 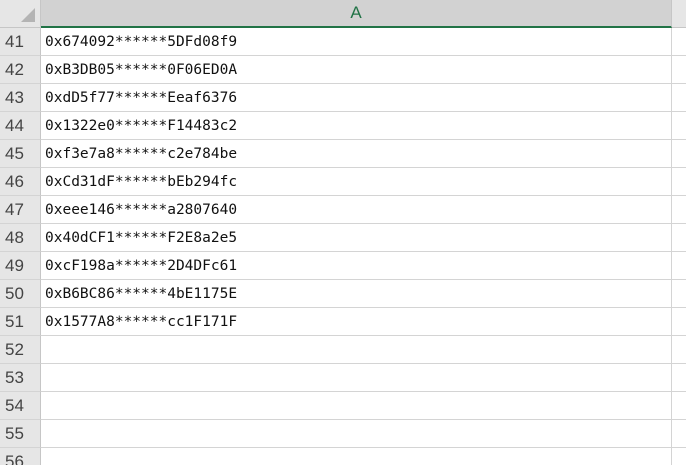 I want to click on table-row: 51 0x1577A8******cc1F171F, so click(x=343, y=322).